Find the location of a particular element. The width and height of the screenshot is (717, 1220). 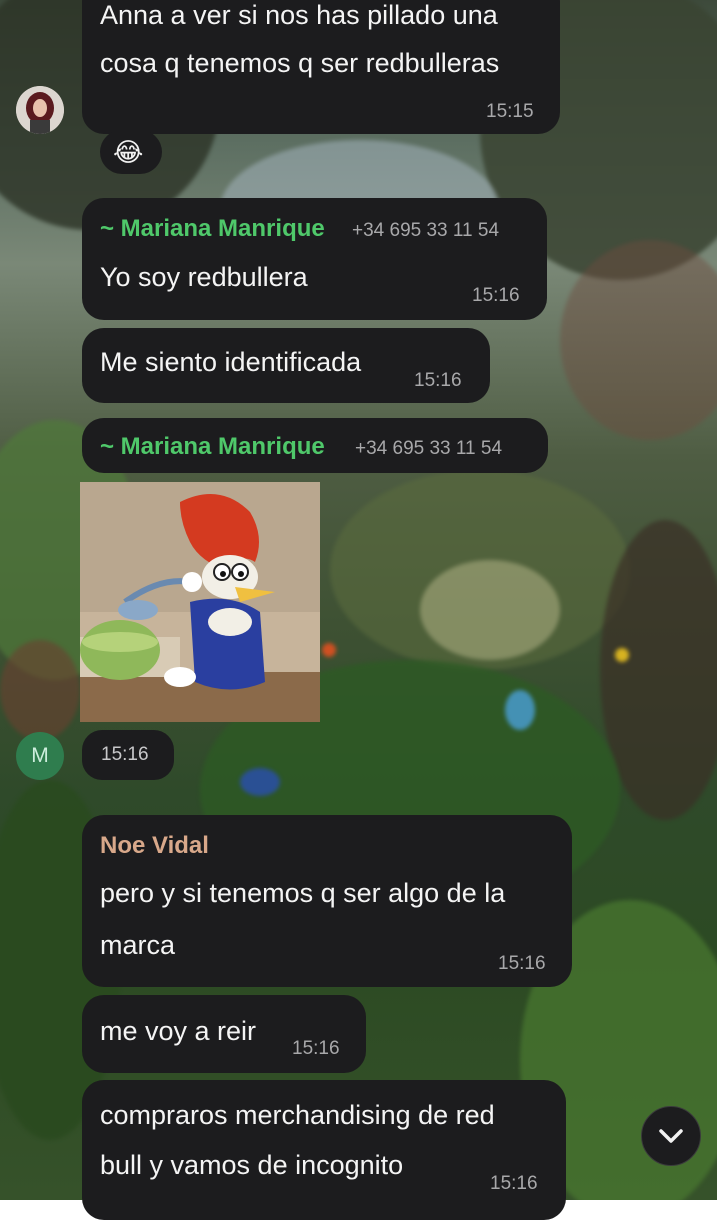

avatar-letter: M is located at coordinates (40, 755).